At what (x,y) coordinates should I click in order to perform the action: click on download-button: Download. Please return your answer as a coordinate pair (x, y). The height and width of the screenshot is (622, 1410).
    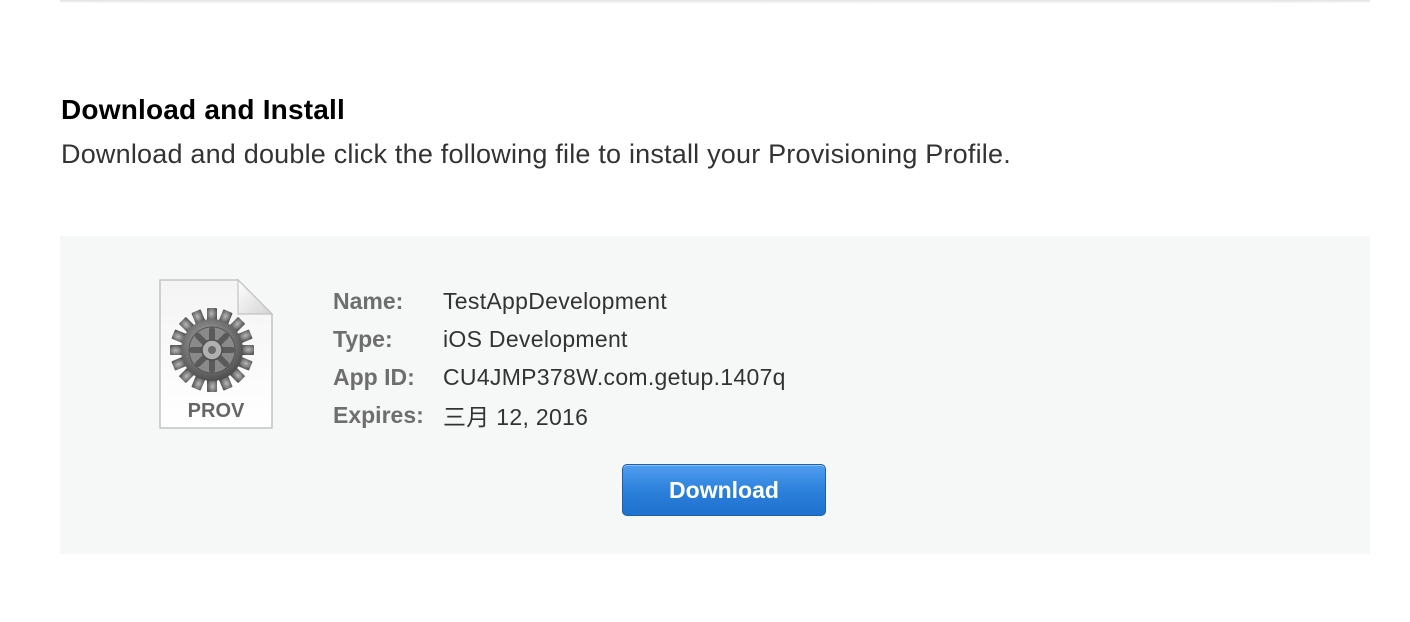
    Looking at the image, I should click on (724, 490).